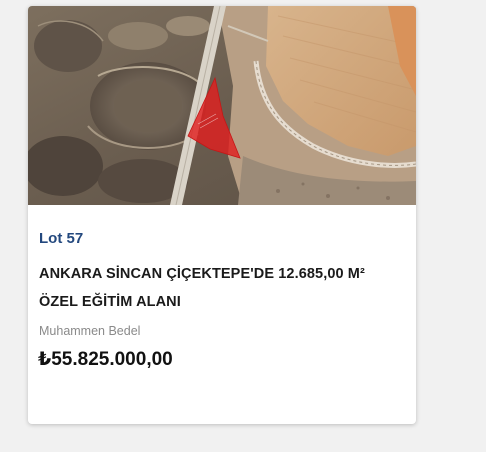 This screenshot has height=452, width=486. Describe the element at coordinates (90, 331) in the screenshot. I see `estimate-label: Muhammen Bedel` at that location.